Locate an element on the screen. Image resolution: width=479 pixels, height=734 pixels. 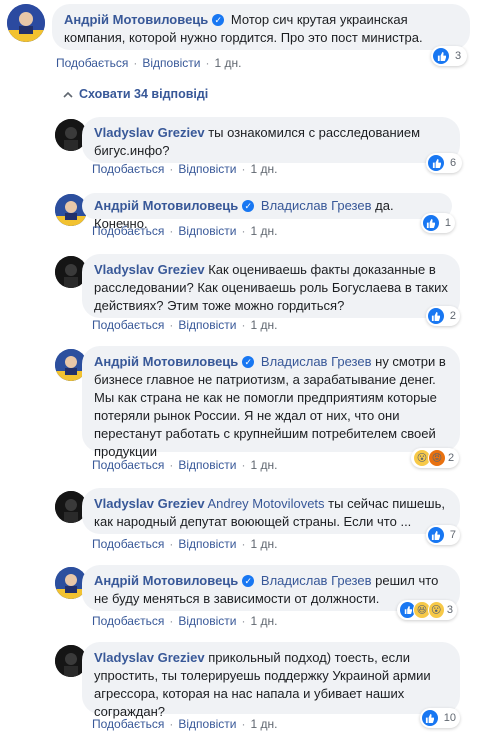
mention-link: Andrey Motovilovets is located at coordinates (265, 503).